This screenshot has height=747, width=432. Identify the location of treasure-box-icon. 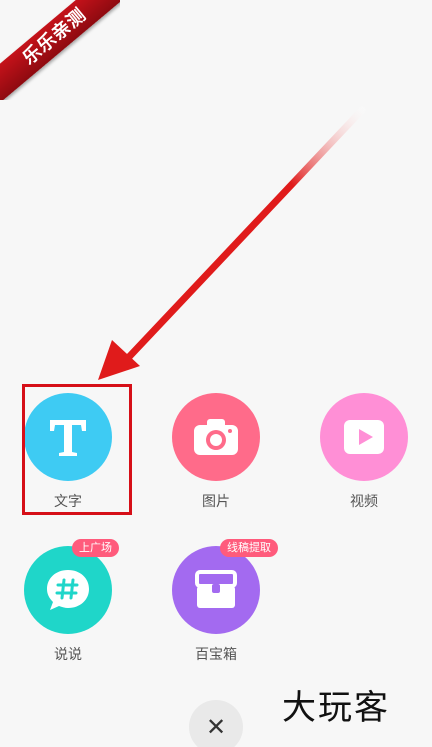
(216, 589).